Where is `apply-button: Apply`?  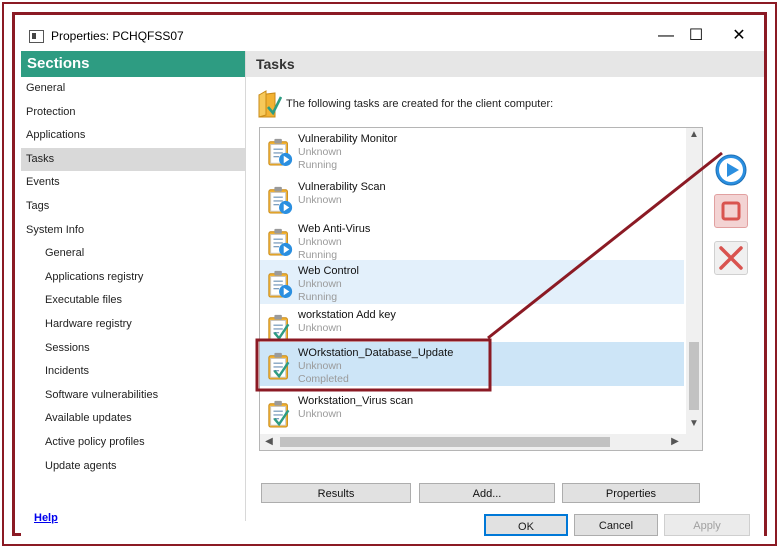 apply-button: Apply is located at coordinates (707, 525).